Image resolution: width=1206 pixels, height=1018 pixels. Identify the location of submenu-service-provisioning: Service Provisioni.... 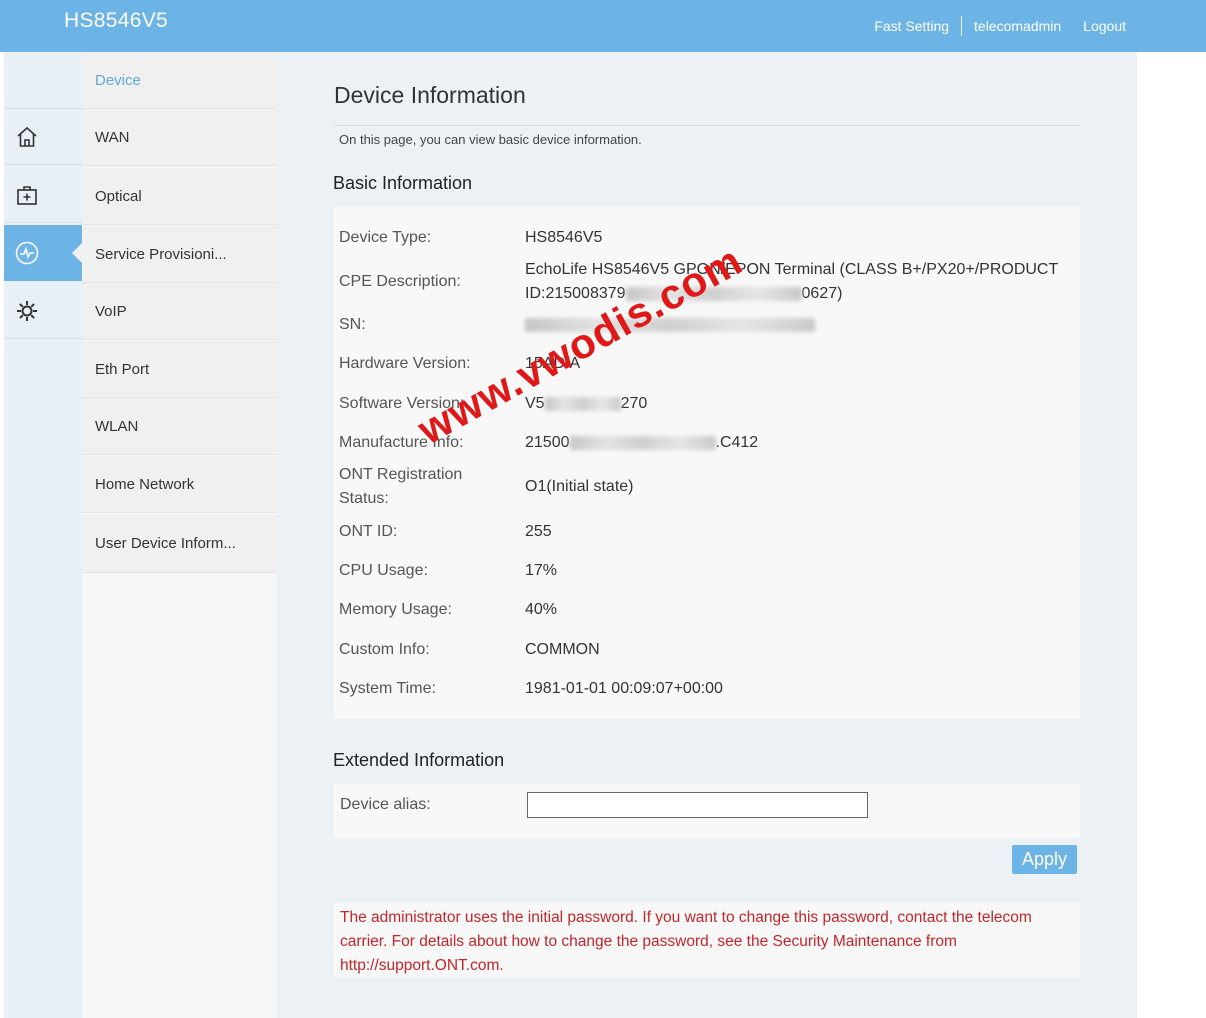
(179, 254).